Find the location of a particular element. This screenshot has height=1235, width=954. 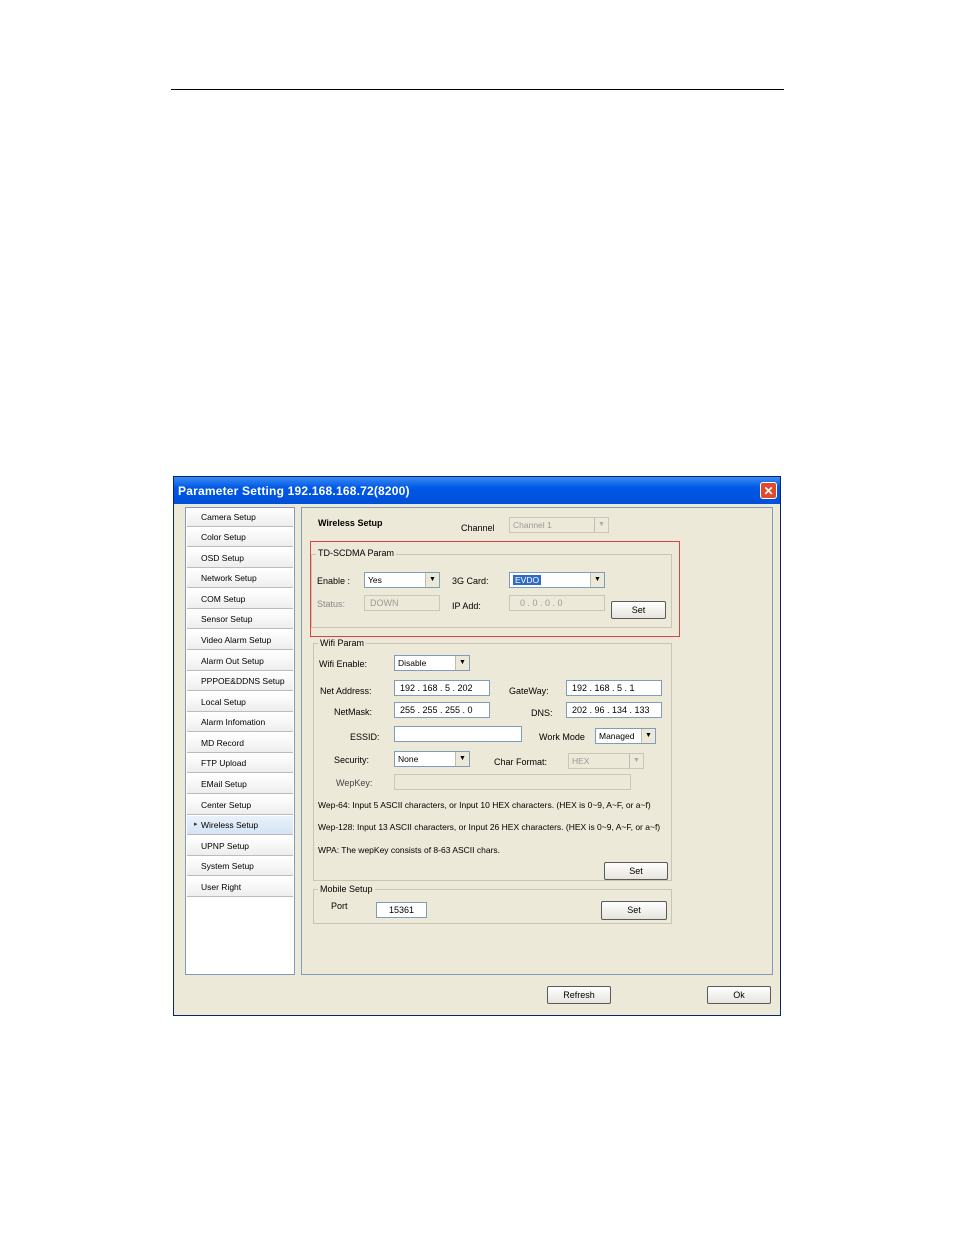

nav-item-com-setup: COM Setup is located at coordinates (240, 599).